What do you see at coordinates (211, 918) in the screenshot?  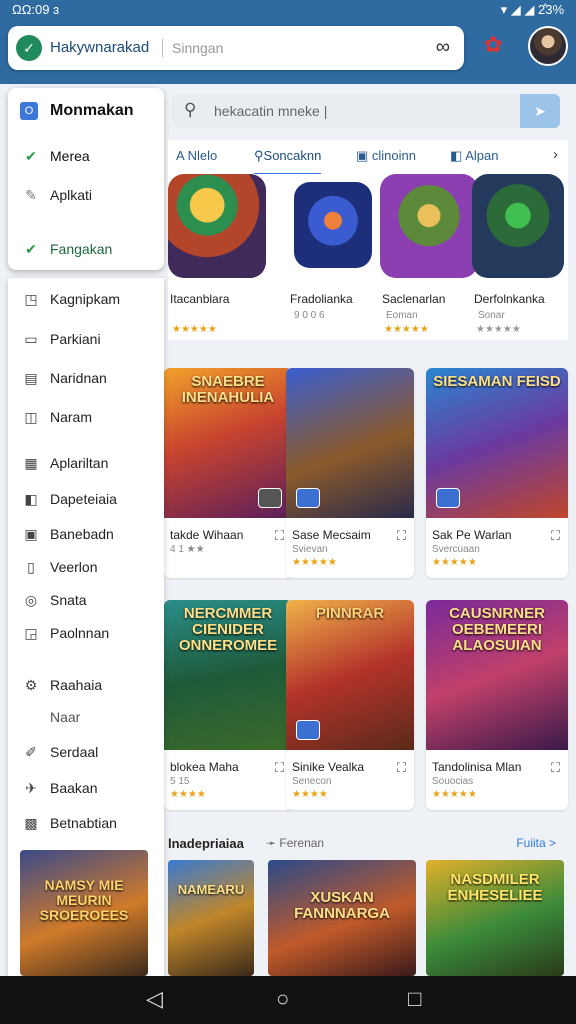 I see `game-cover-image: NAMEARU` at bounding box center [211, 918].